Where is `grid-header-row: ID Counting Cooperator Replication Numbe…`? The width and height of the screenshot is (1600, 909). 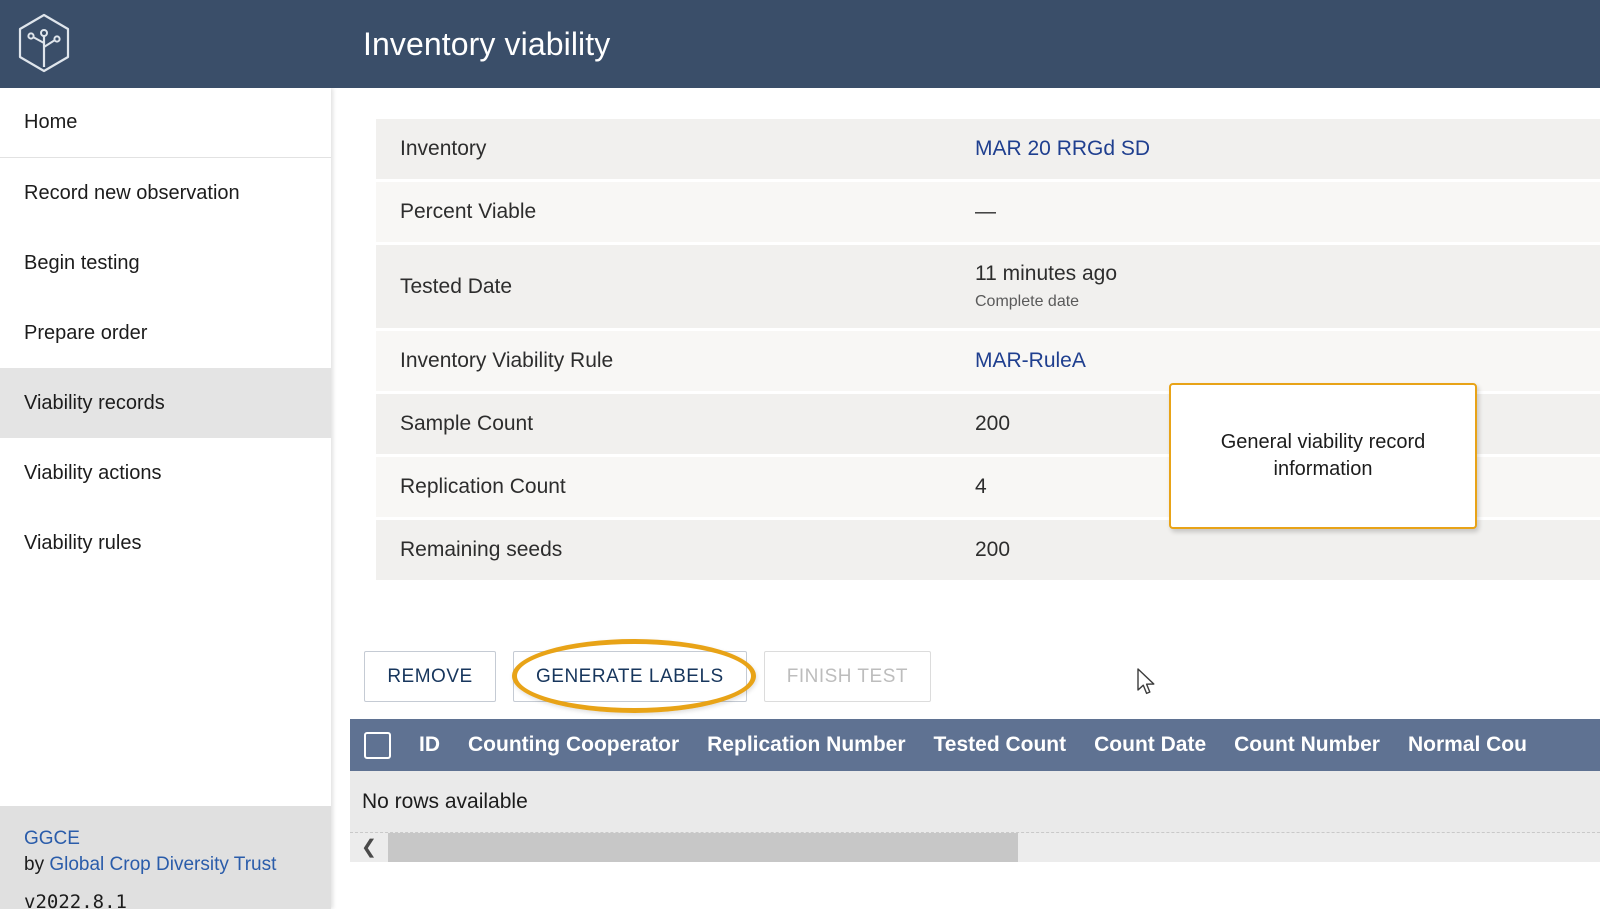 grid-header-row: ID Counting Cooperator Replication Numbe… is located at coordinates (975, 745).